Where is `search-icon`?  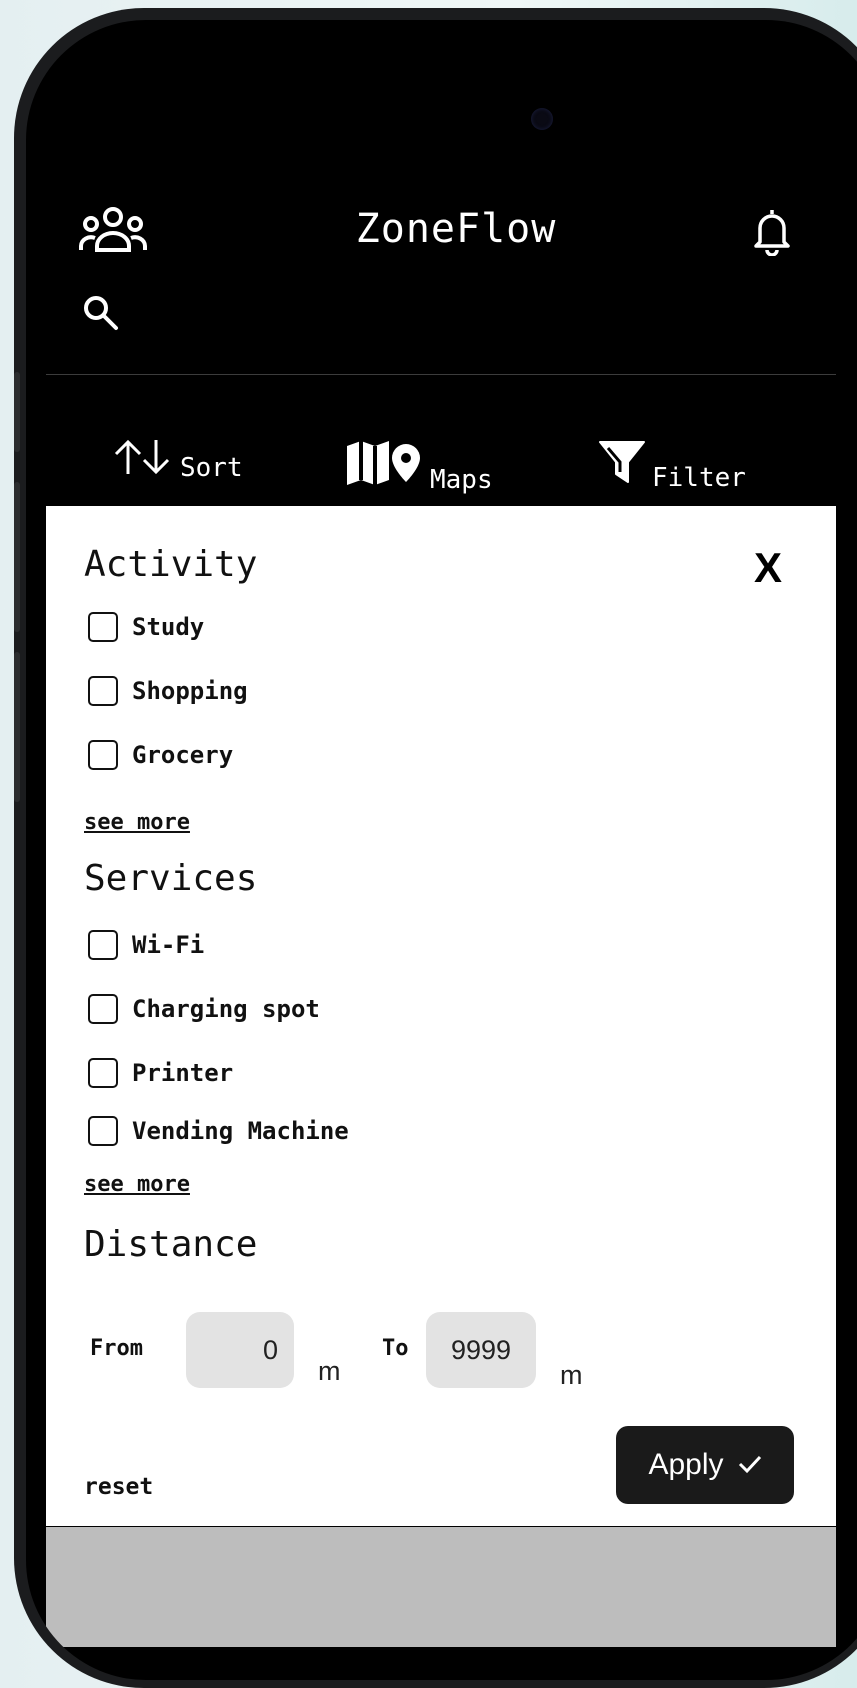
search-icon is located at coordinates (101, 315).